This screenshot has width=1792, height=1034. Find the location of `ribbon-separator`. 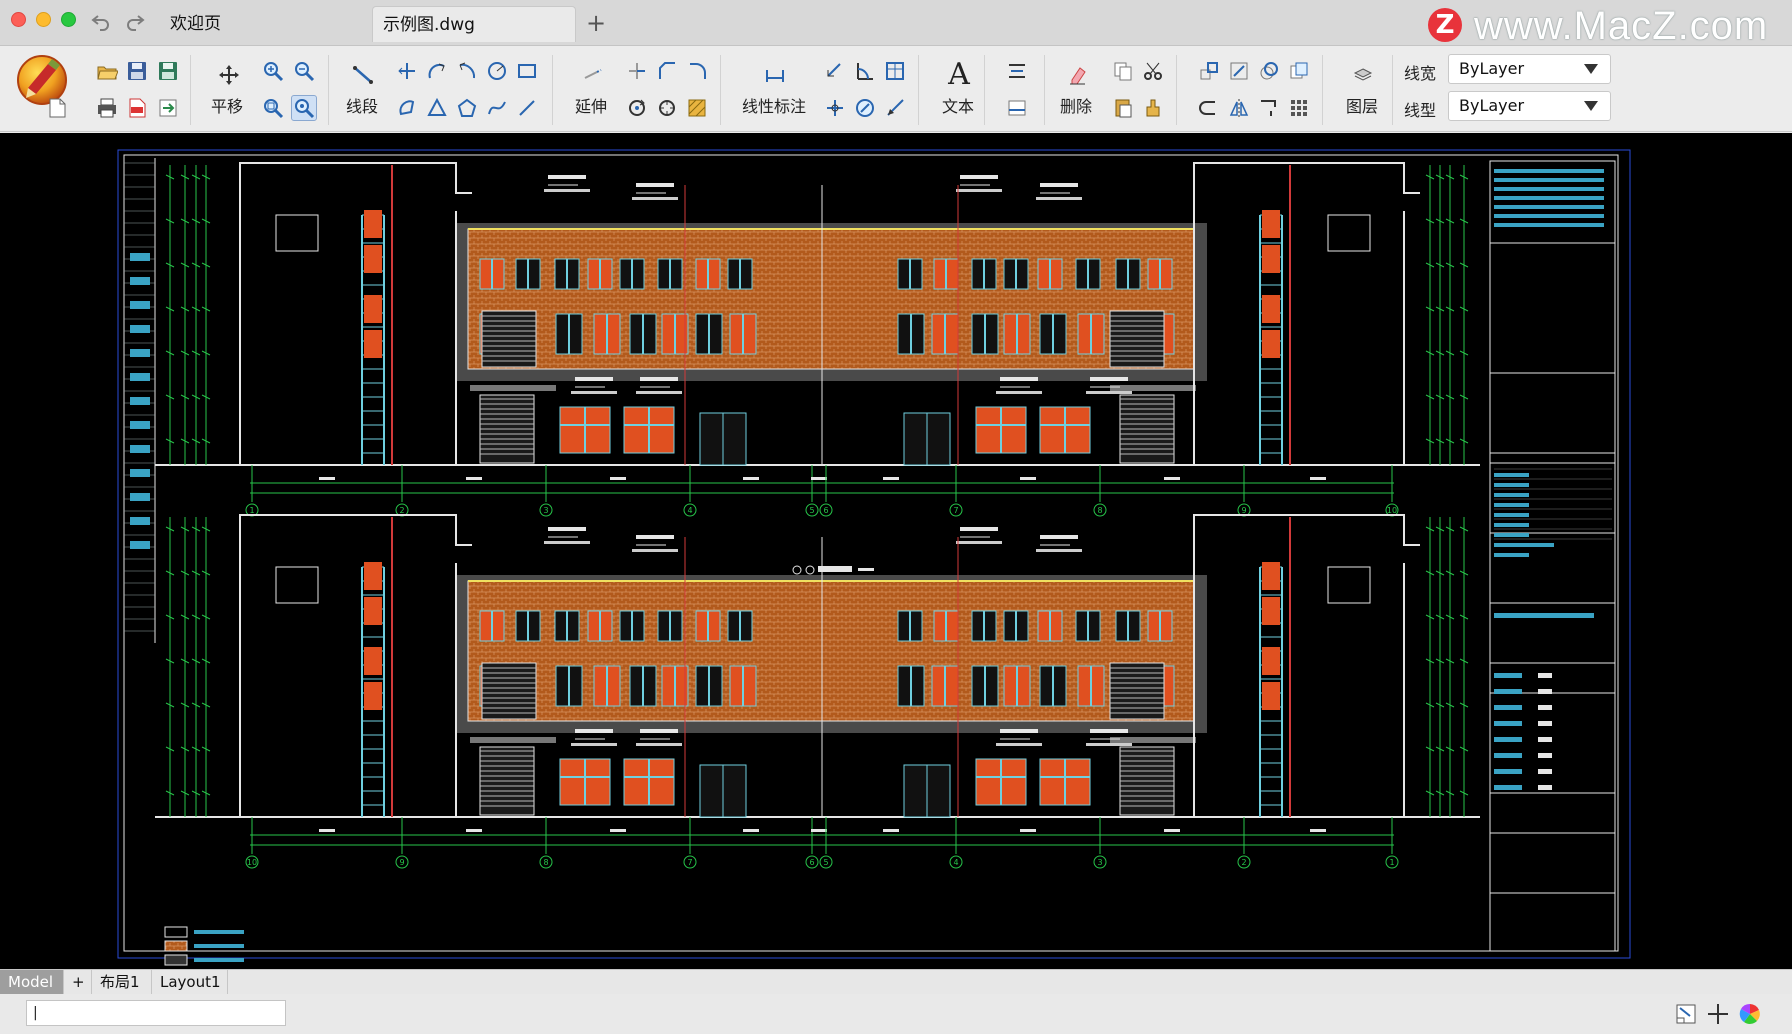

ribbon-separator is located at coordinates (984, 90).